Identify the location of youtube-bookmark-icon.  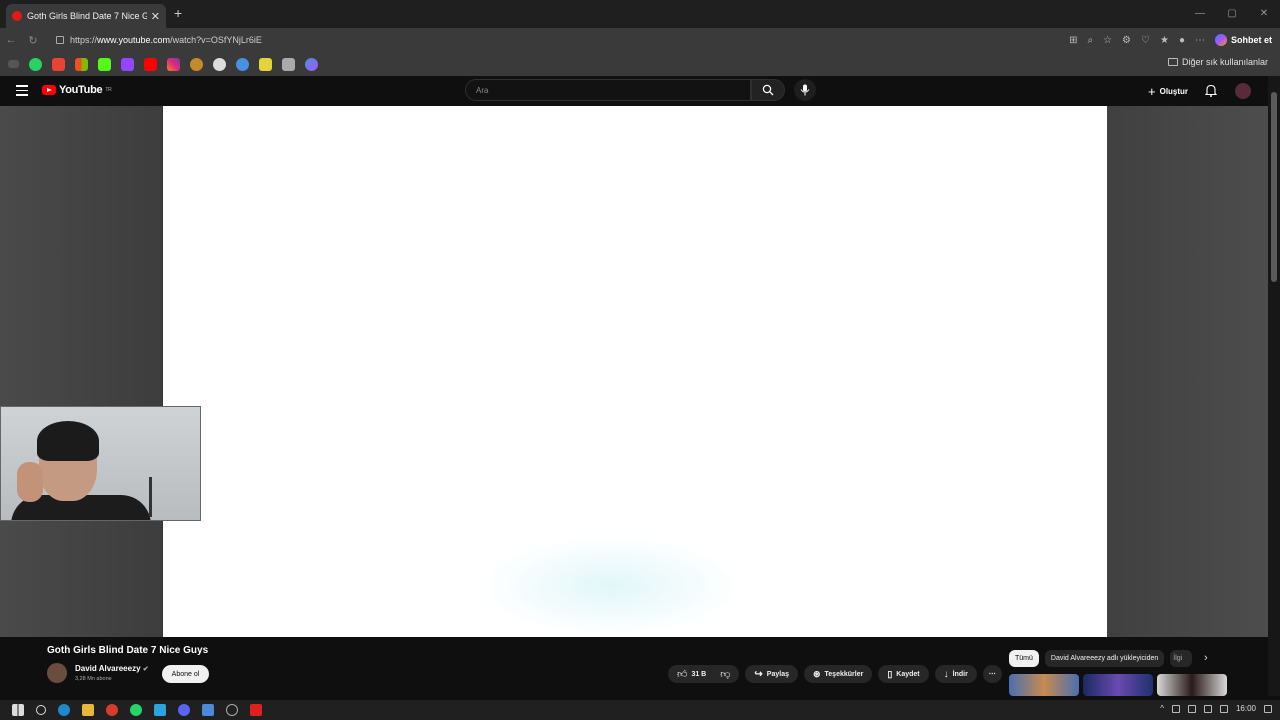
(150, 64).